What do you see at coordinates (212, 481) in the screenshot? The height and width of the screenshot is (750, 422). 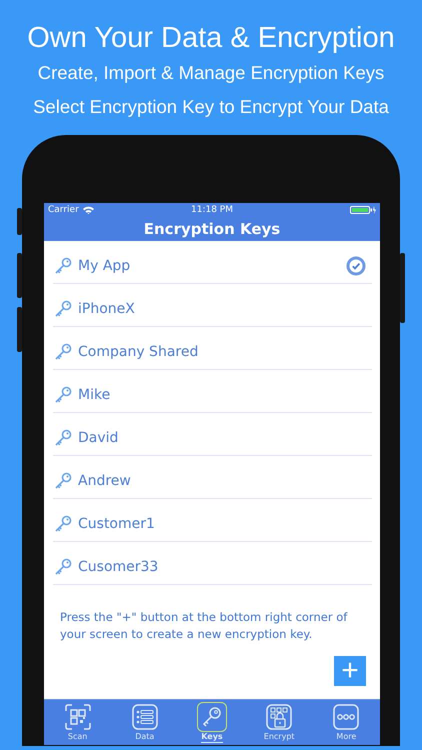 I see `key-row: Andrew` at bounding box center [212, 481].